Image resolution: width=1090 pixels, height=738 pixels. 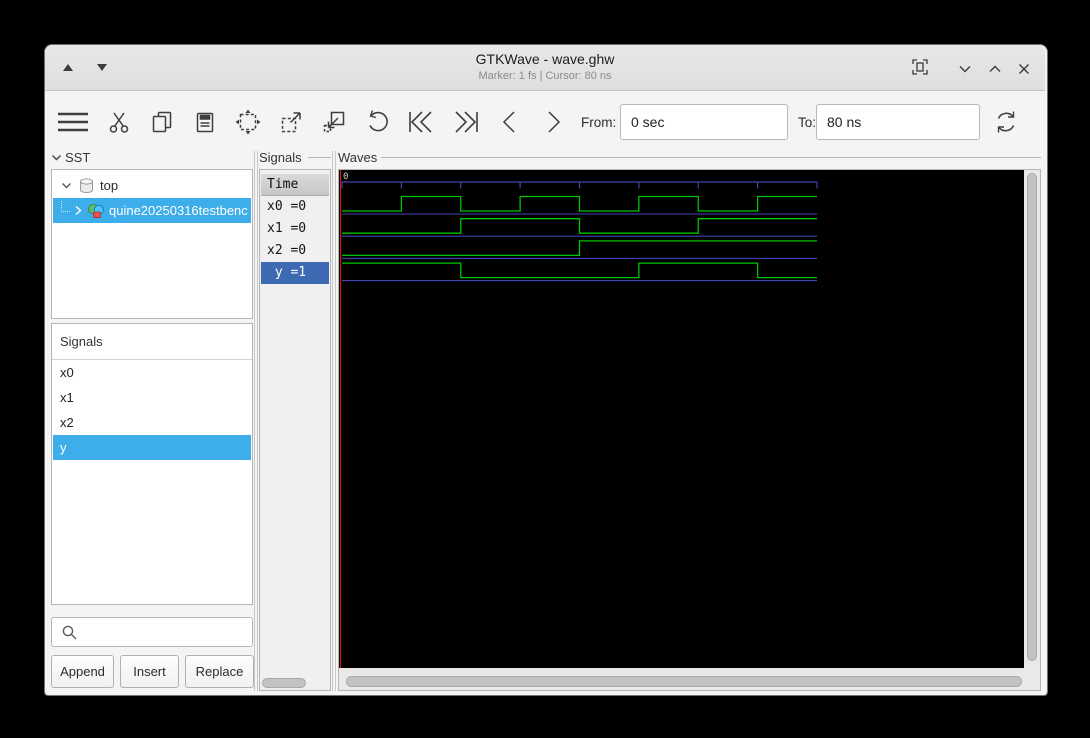 What do you see at coordinates (152, 372) in the screenshot?
I see `facility-row-x0: x0` at bounding box center [152, 372].